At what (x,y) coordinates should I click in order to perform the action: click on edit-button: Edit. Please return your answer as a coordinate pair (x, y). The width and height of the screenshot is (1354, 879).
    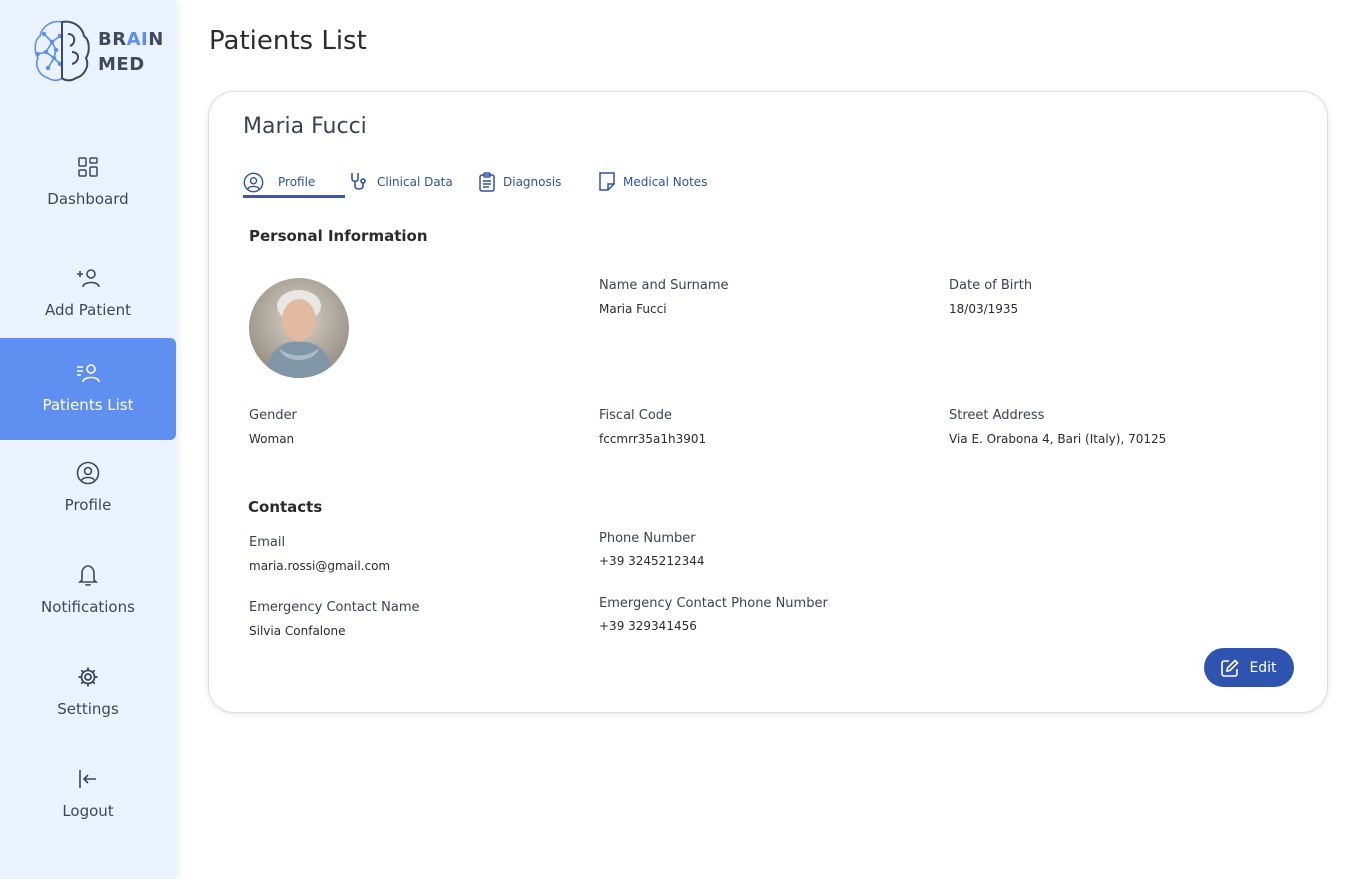
    Looking at the image, I should click on (1249, 667).